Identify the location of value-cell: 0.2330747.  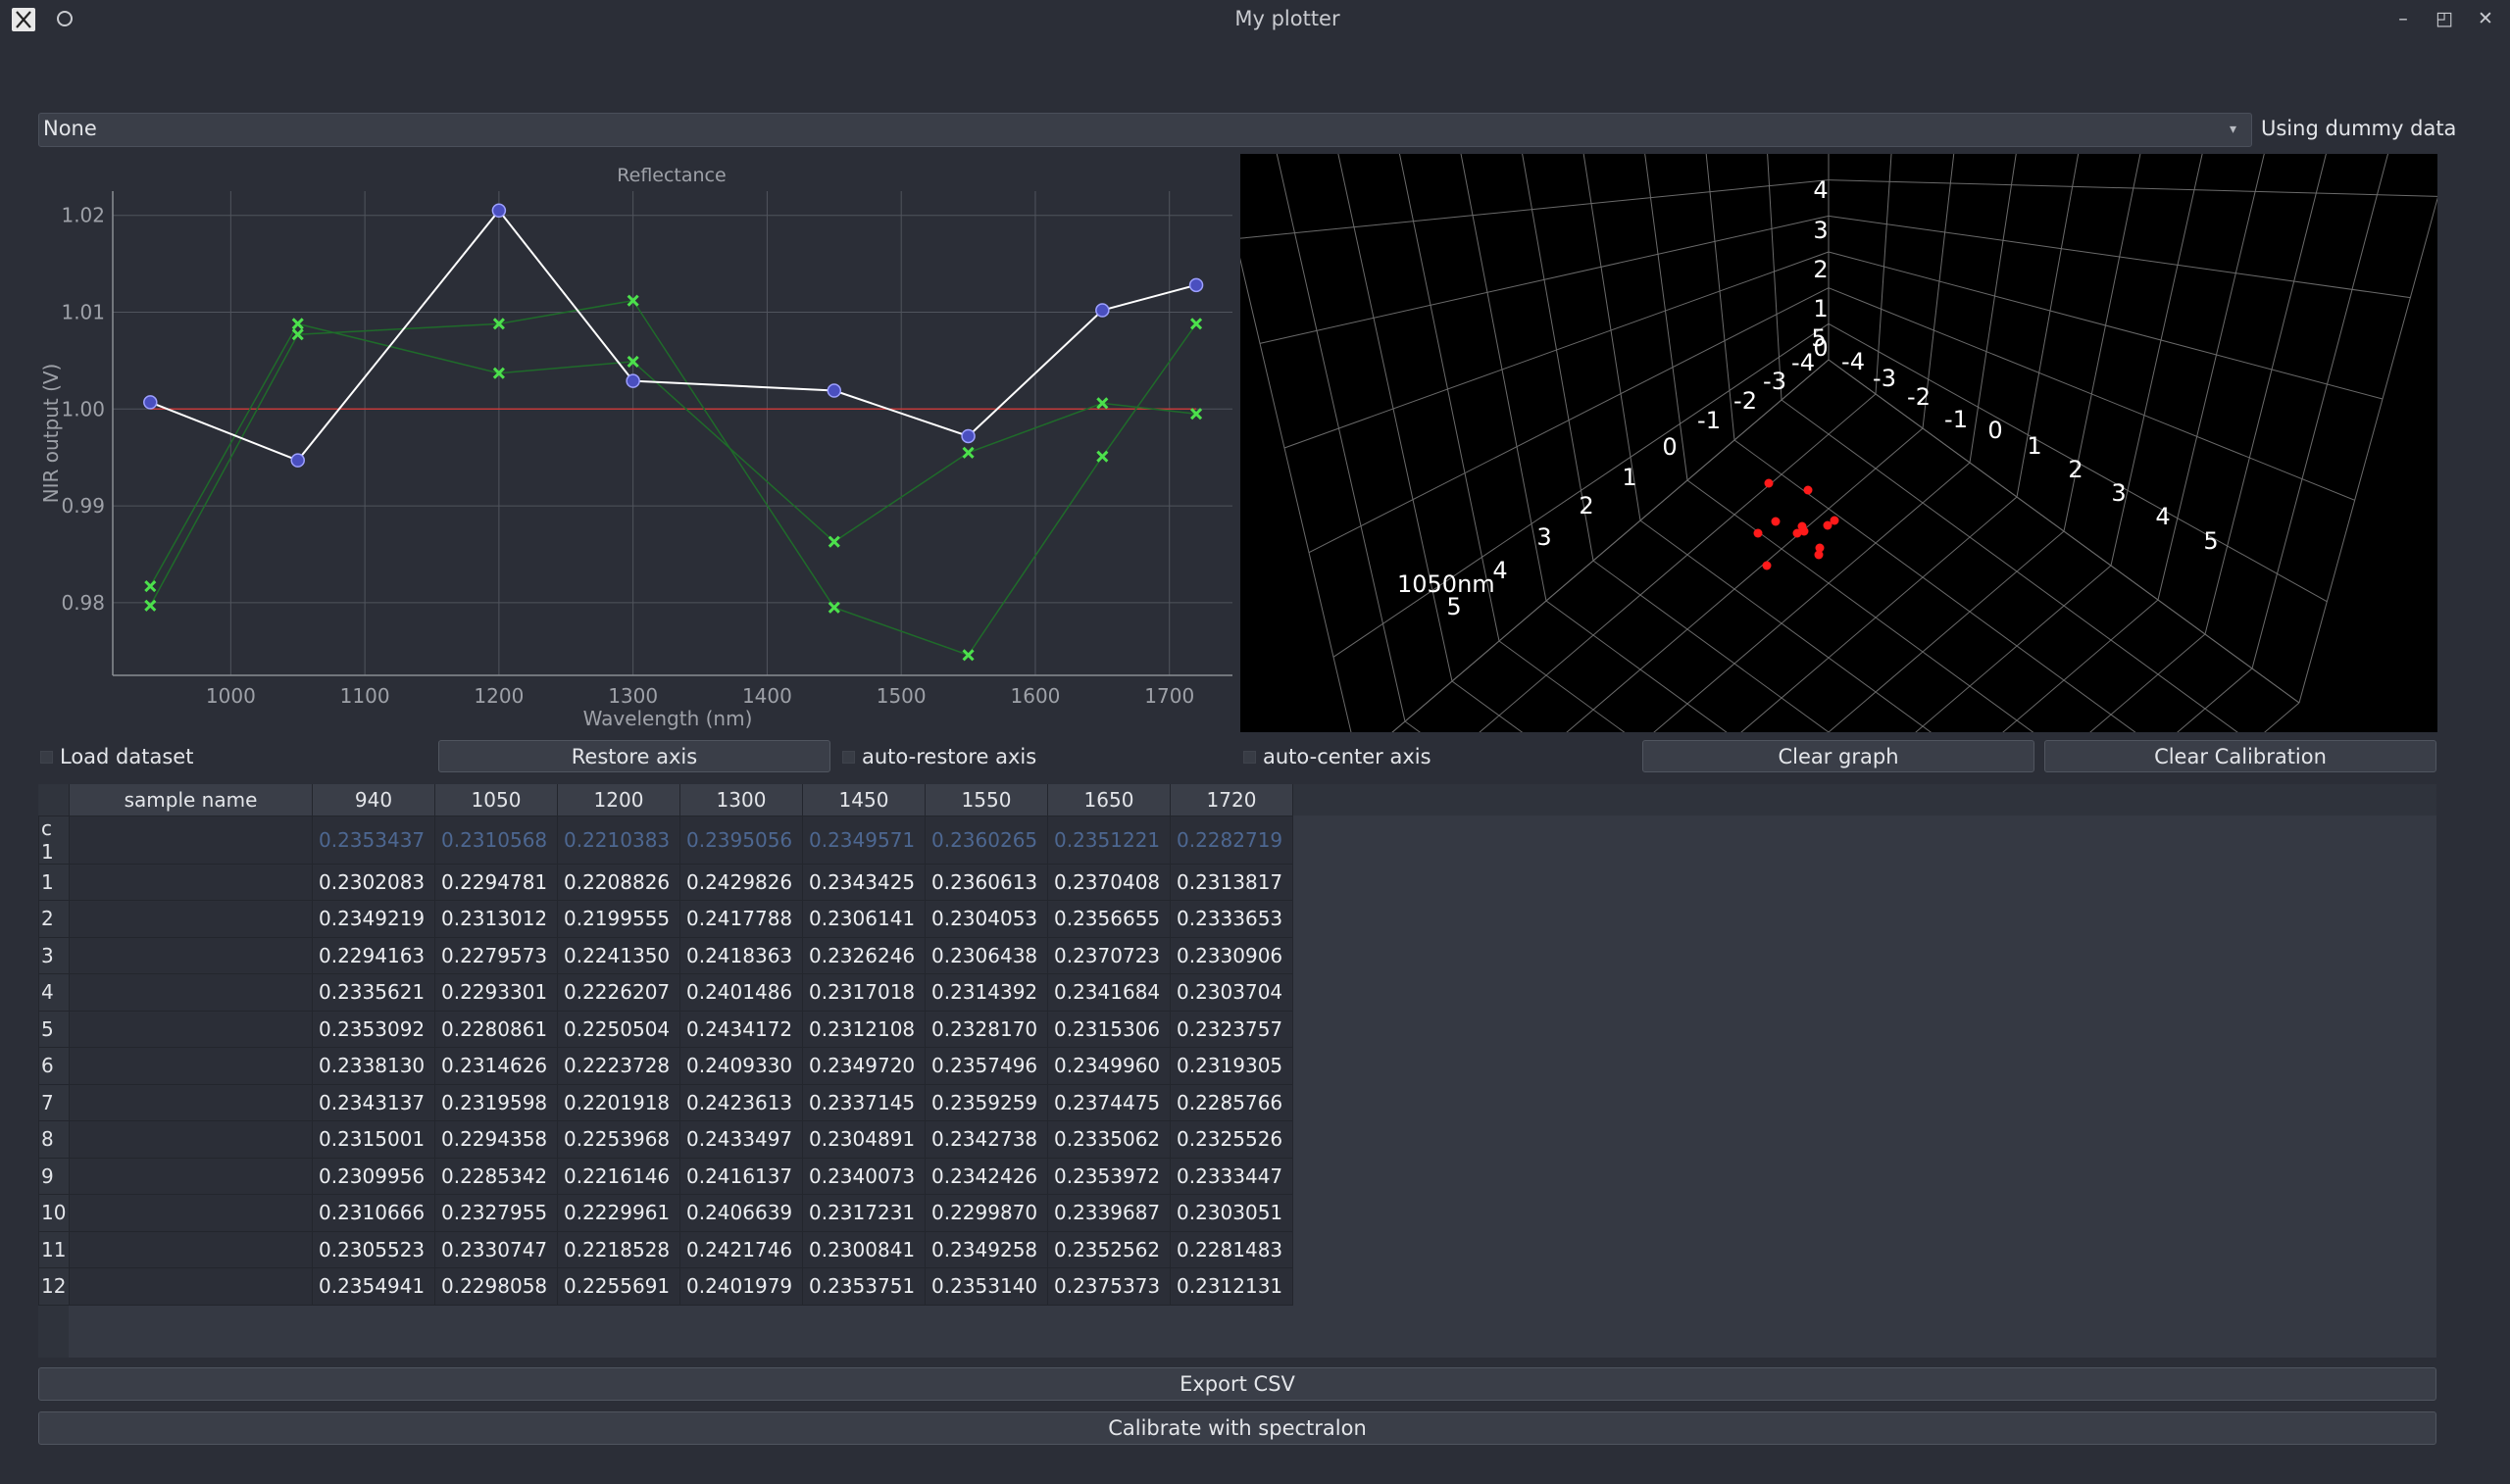
(496, 1249).